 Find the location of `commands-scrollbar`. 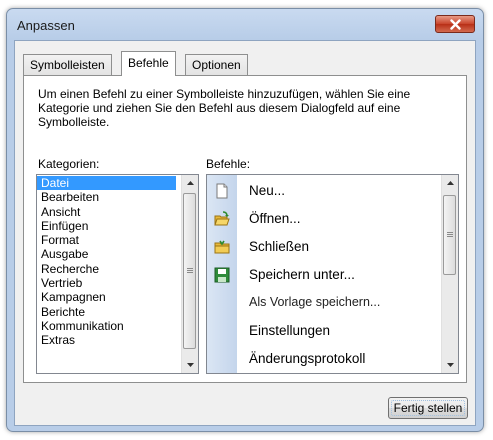

commands-scrollbar is located at coordinates (449, 274).